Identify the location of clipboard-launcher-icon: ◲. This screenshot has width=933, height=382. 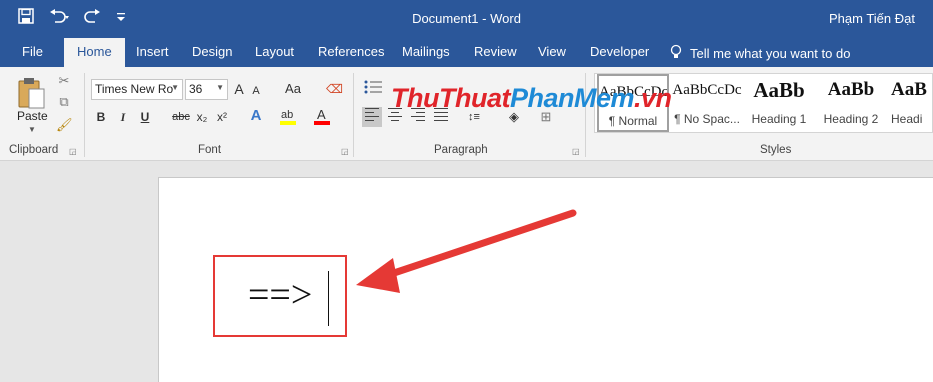
(73, 151).